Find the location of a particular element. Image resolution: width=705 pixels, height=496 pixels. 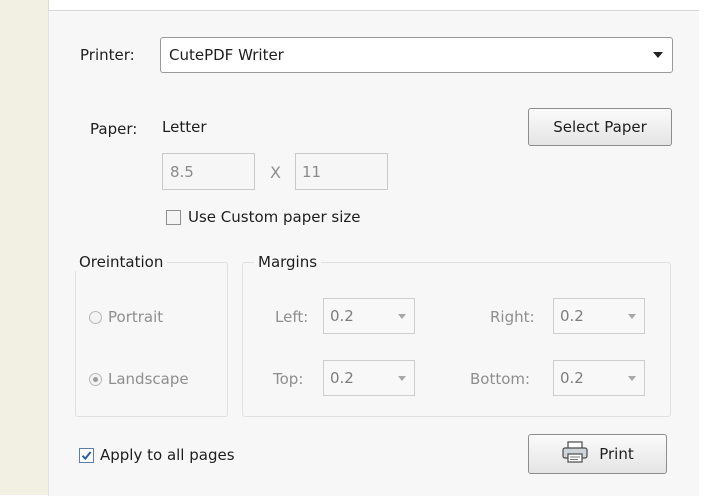

bottom-margin-label: Bottom: is located at coordinates (500, 379).